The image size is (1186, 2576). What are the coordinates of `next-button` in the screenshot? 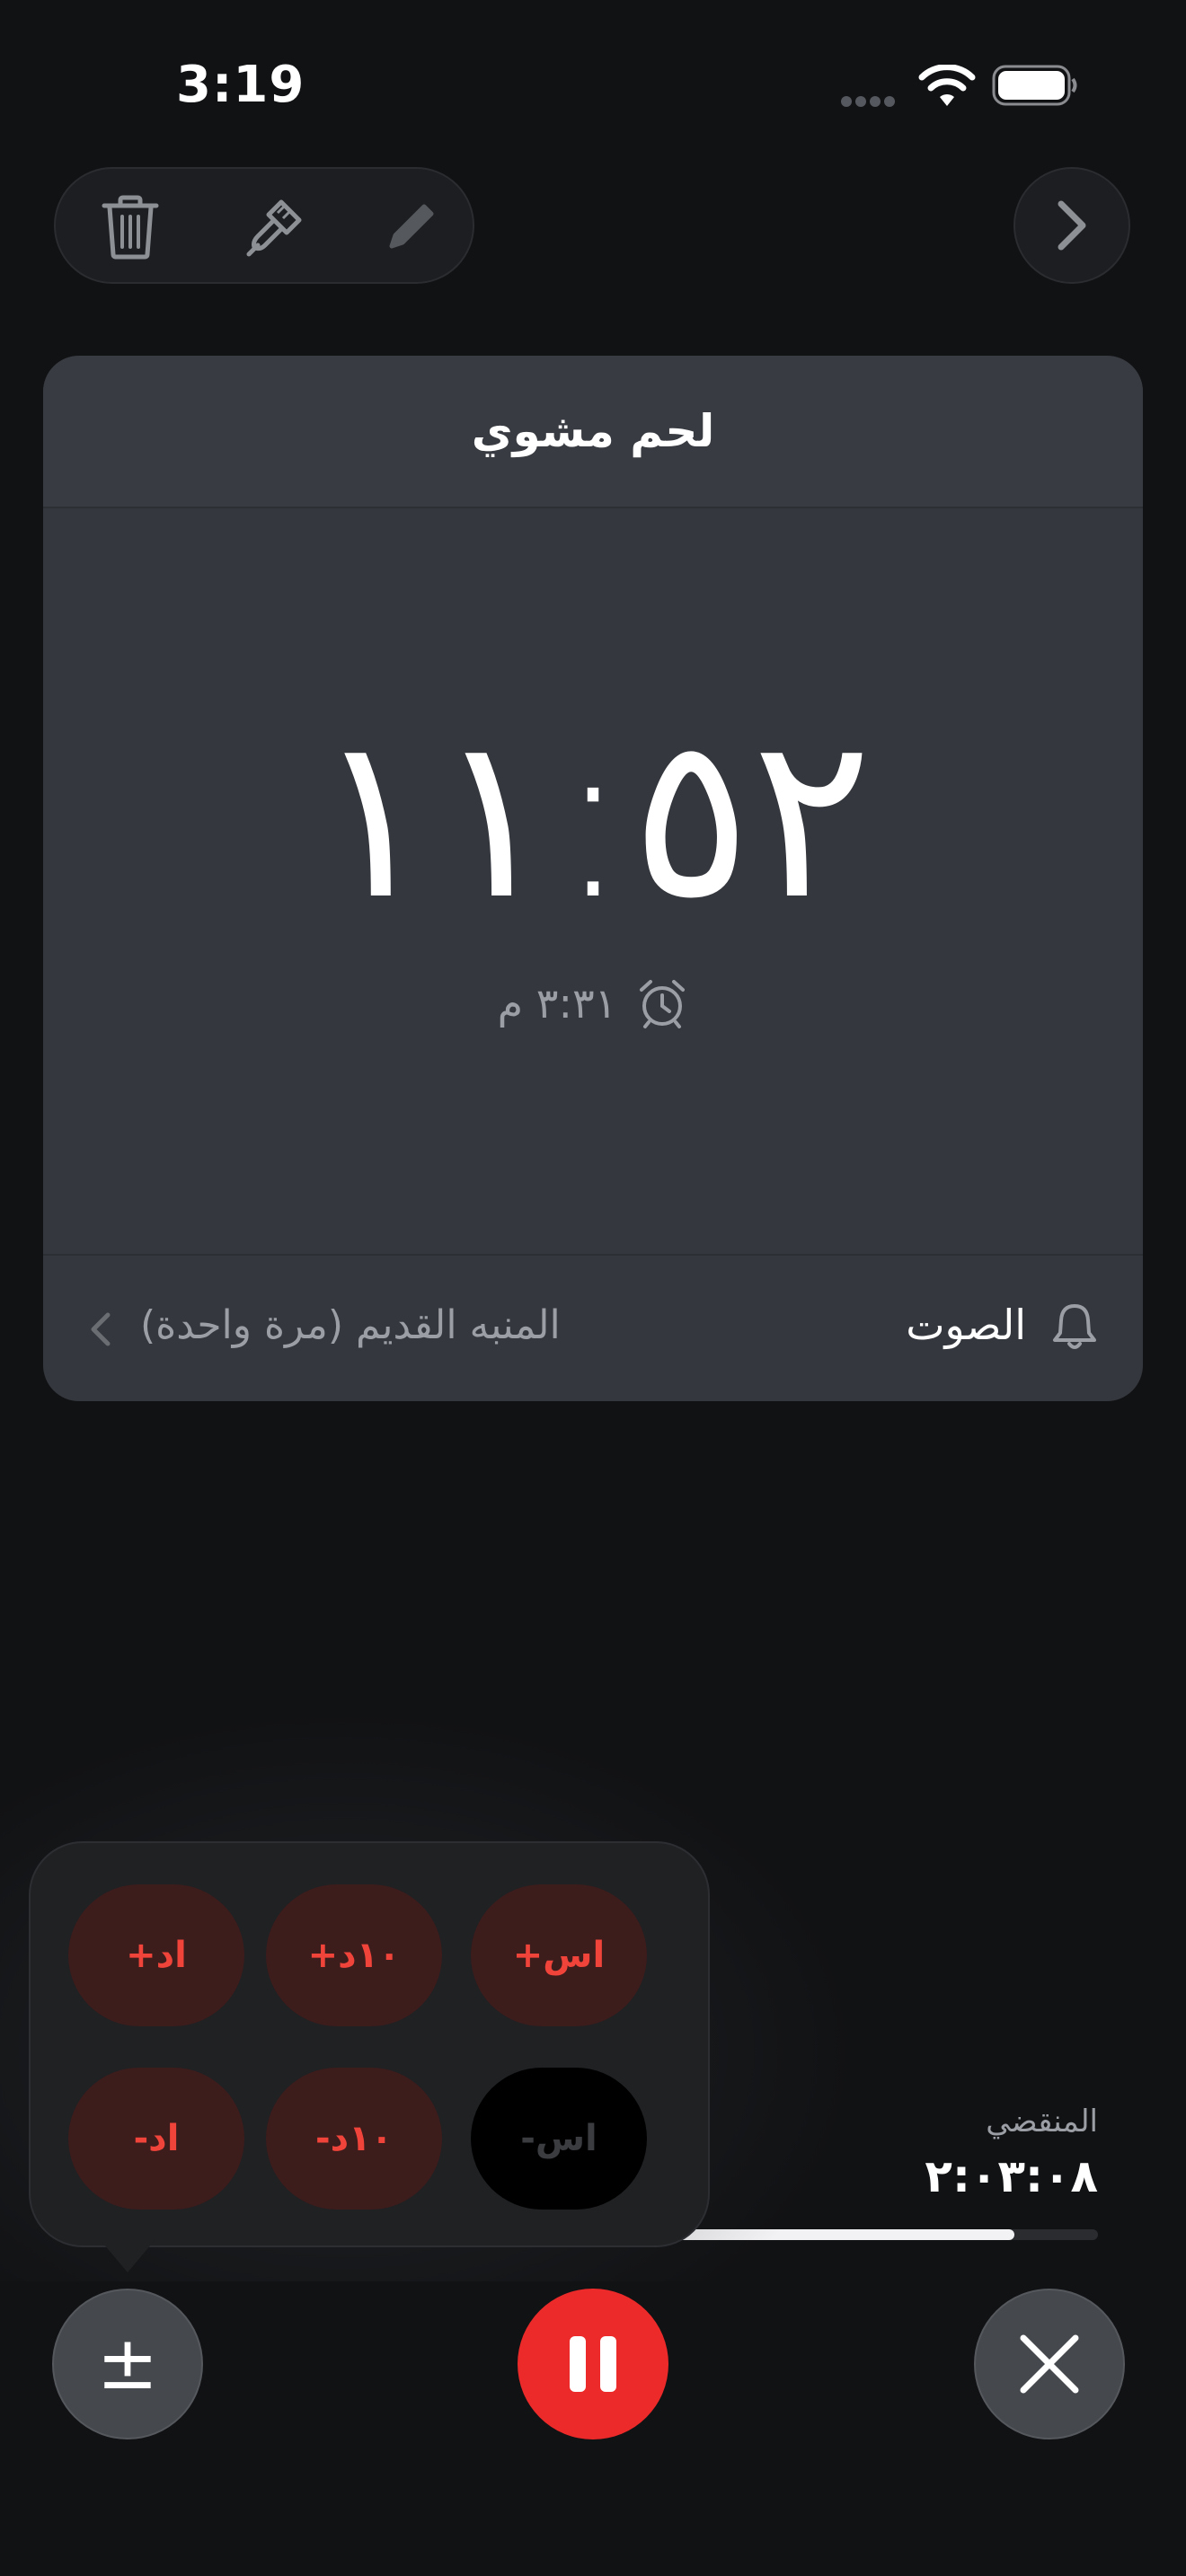 It's located at (1071, 225).